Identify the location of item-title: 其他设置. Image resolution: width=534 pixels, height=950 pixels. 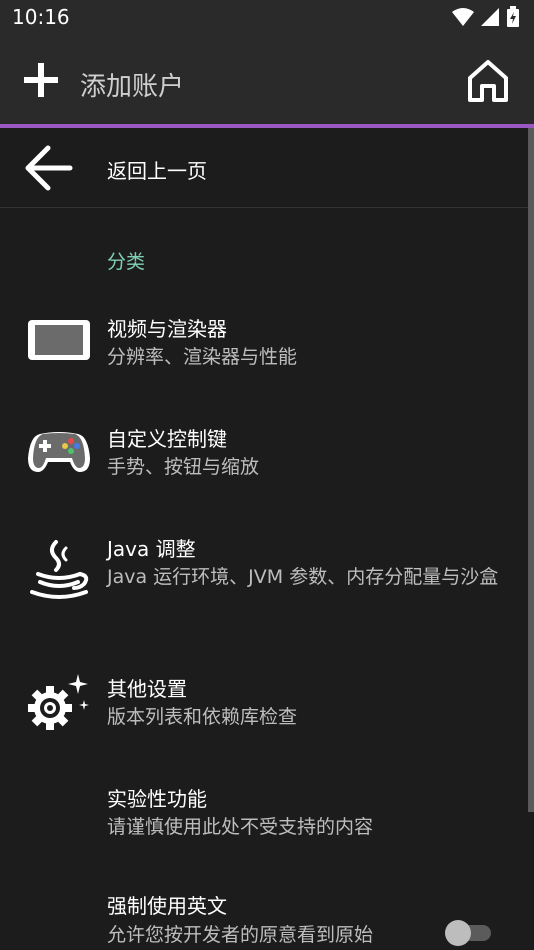
(147, 689).